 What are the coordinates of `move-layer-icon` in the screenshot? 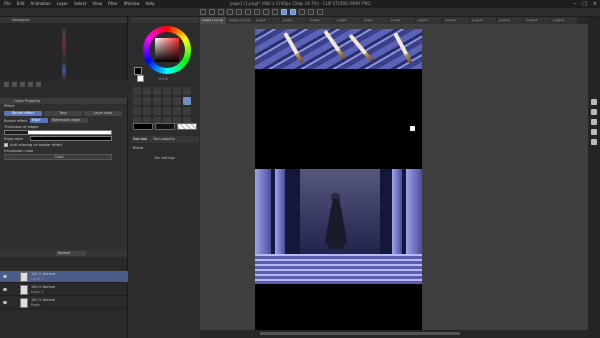 It's located at (167, 91).